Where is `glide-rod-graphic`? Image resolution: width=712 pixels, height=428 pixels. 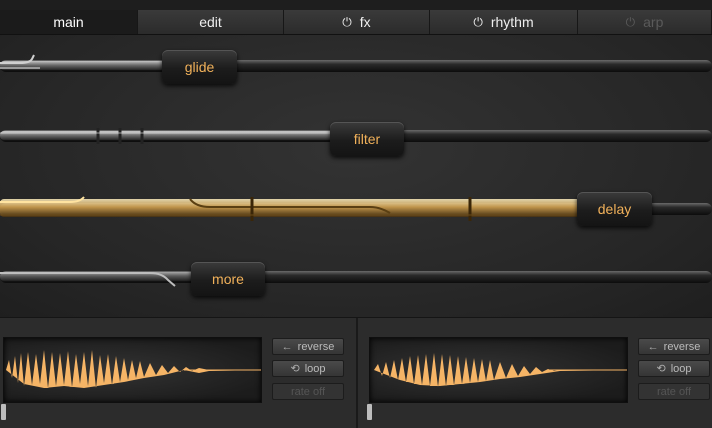
glide-rod-graphic is located at coordinates (356, 63).